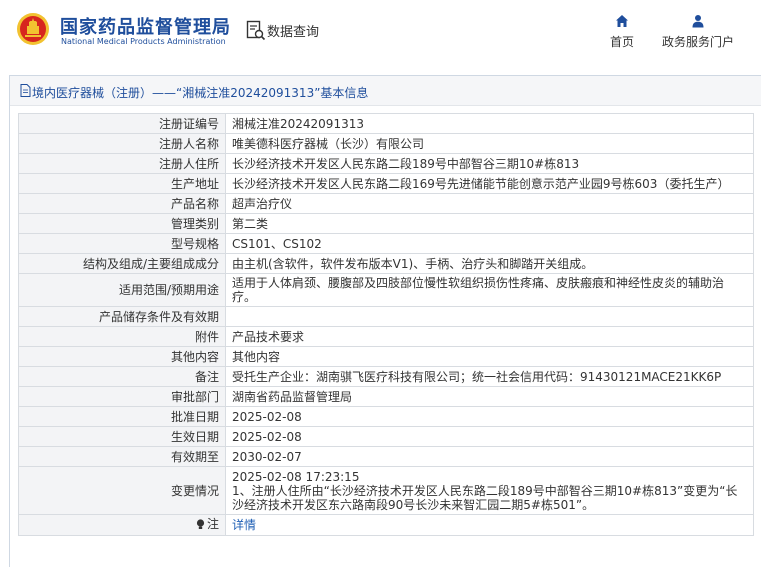  I want to click on table-row: 注 详情, so click(386, 525).